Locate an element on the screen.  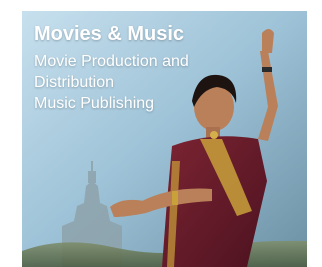
tile-line-1: Movie Production and is located at coordinates (111, 61).